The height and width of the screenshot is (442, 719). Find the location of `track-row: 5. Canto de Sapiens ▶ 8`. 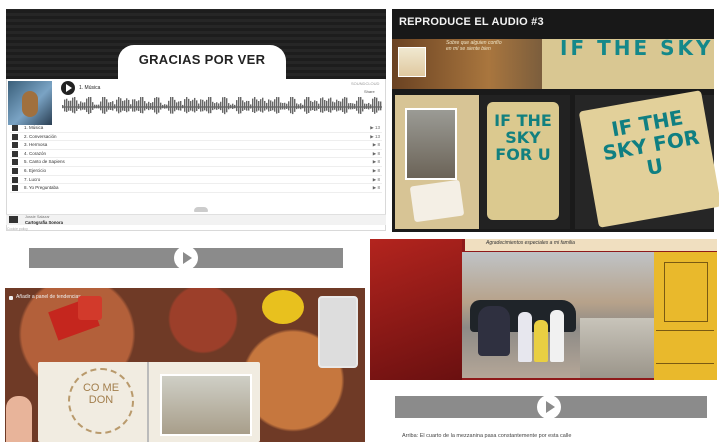

track-row: 5. Canto de Sapiens ▶ 8 is located at coordinates (196, 162).